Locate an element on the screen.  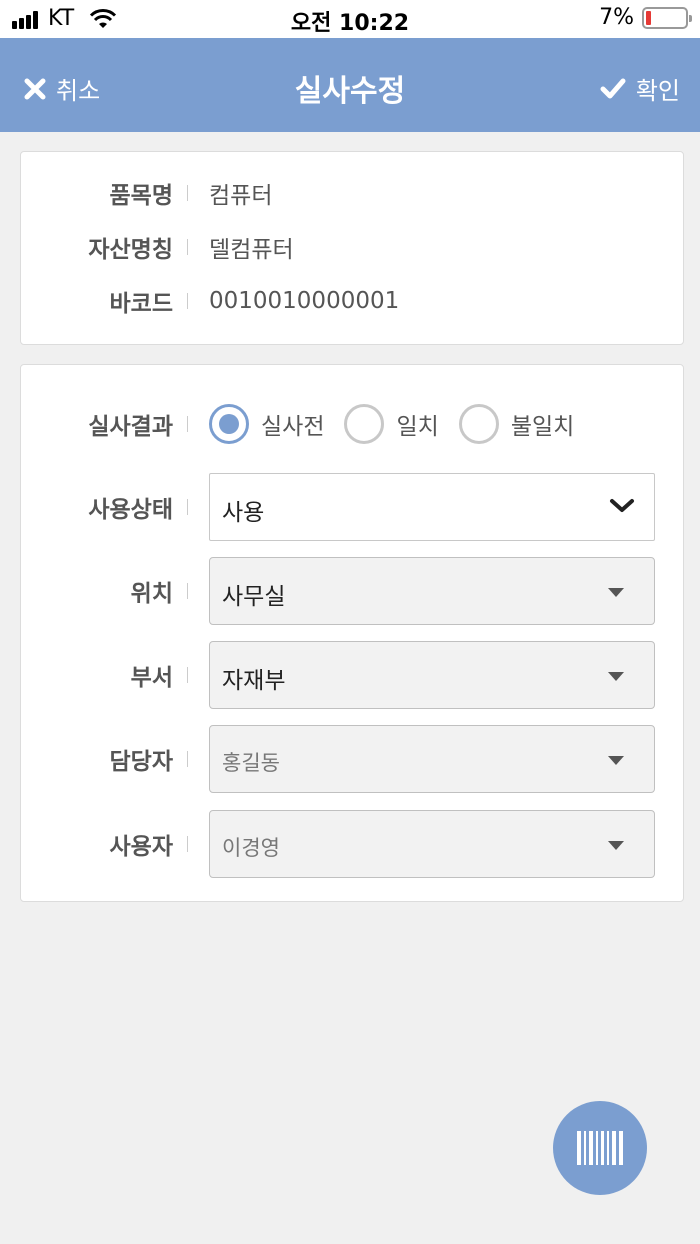
department-select: 자재부 is located at coordinates (432, 675).